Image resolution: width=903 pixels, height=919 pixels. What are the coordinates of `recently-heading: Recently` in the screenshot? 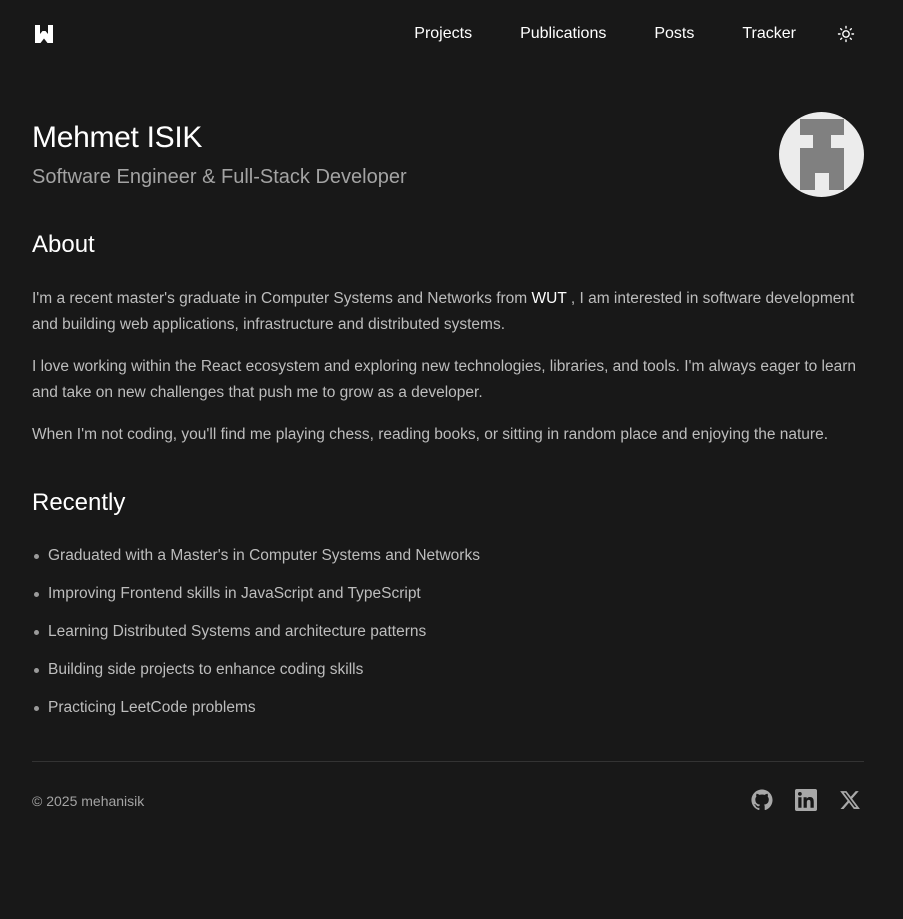 It's located at (79, 502).